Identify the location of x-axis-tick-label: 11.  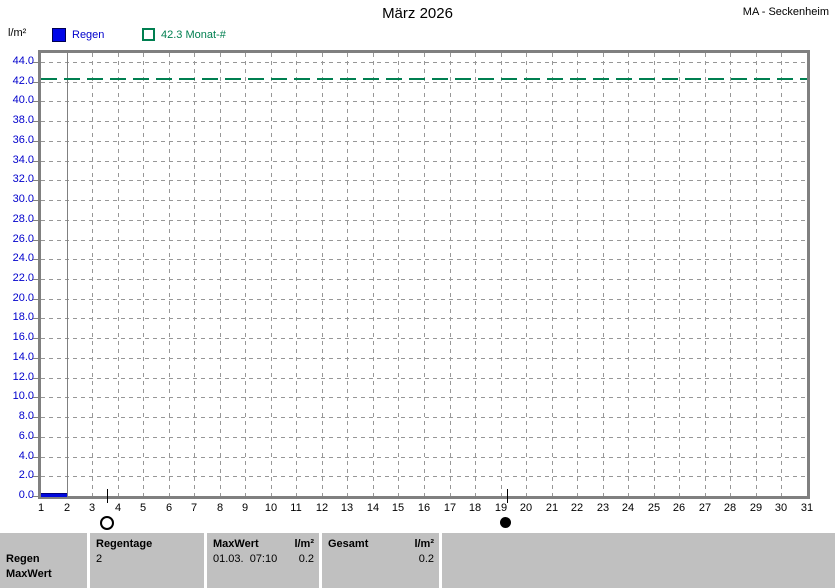
(296, 508).